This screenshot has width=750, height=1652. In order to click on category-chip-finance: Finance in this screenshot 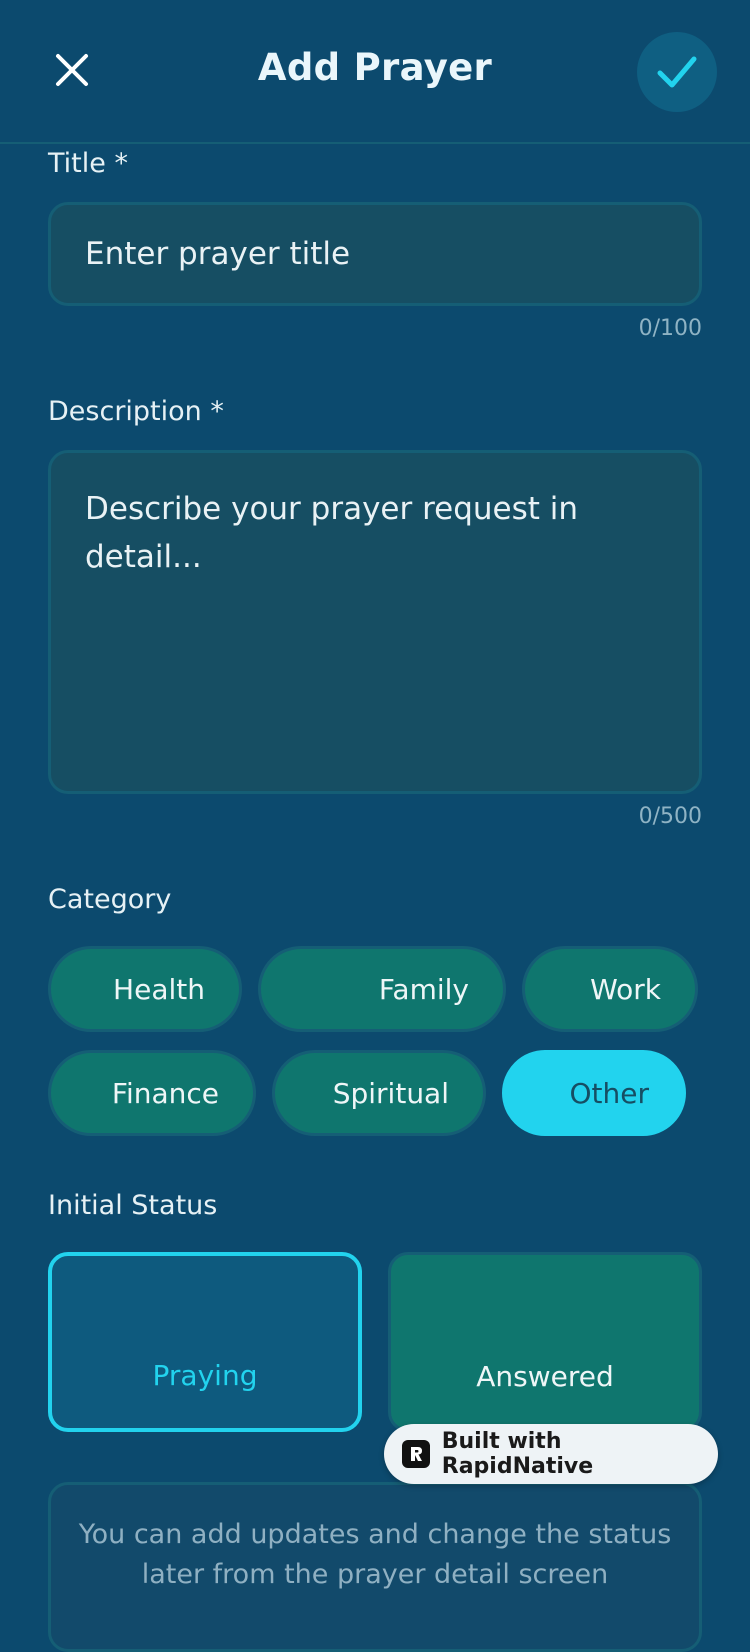, I will do `click(152, 1093)`.